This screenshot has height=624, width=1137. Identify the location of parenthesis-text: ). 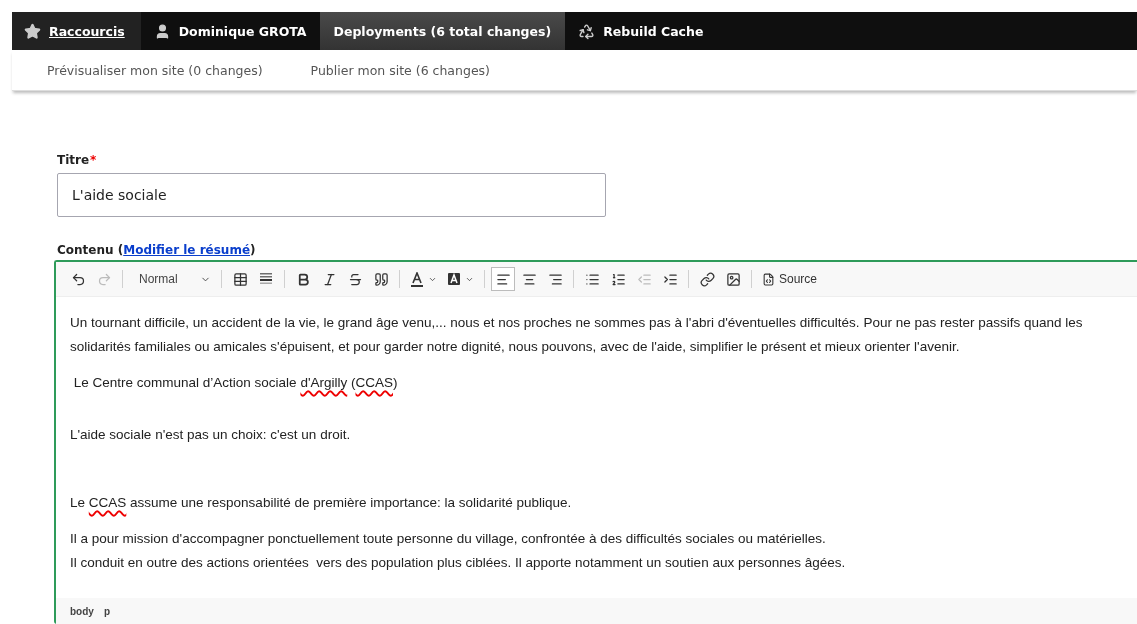
(253, 250).